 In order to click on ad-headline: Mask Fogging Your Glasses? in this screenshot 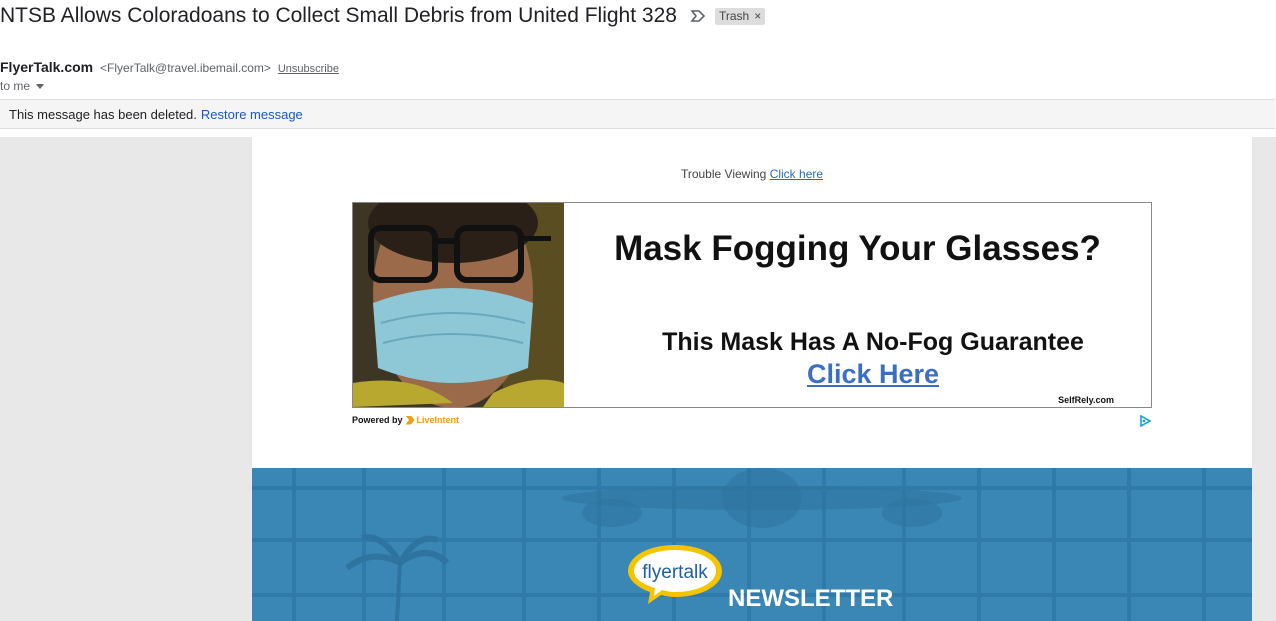, I will do `click(857, 248)`.